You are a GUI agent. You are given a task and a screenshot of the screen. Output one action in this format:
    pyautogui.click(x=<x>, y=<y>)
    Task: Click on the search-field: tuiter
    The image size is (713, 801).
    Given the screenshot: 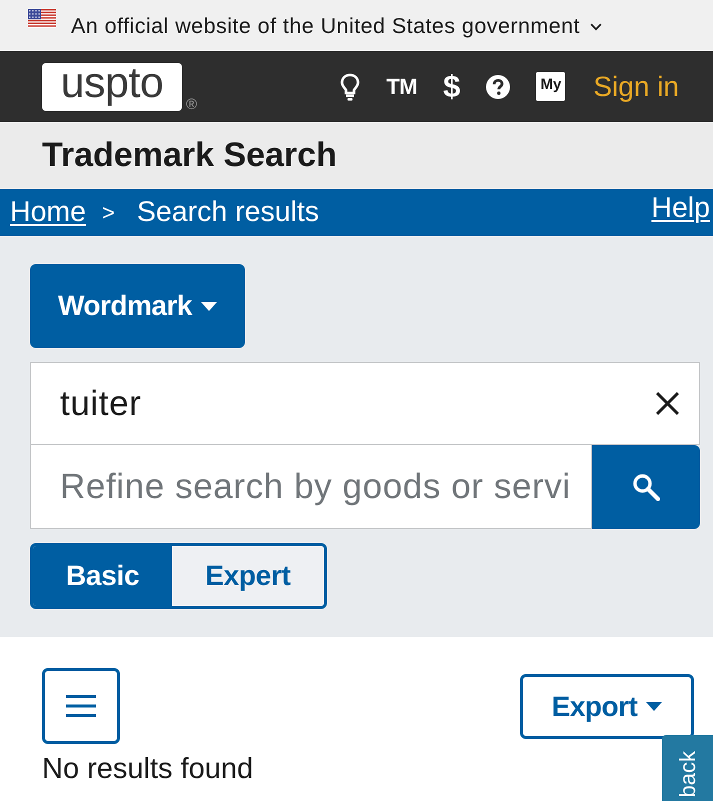 What is the action you would take?
    pyautogui.click(x=365, y=403)
    